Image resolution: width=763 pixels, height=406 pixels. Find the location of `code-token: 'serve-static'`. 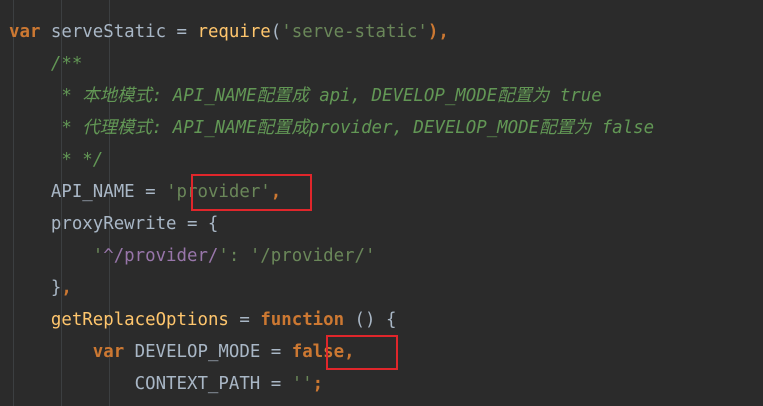

code-token: 'serve-static' is located at coordinates (354, 32).